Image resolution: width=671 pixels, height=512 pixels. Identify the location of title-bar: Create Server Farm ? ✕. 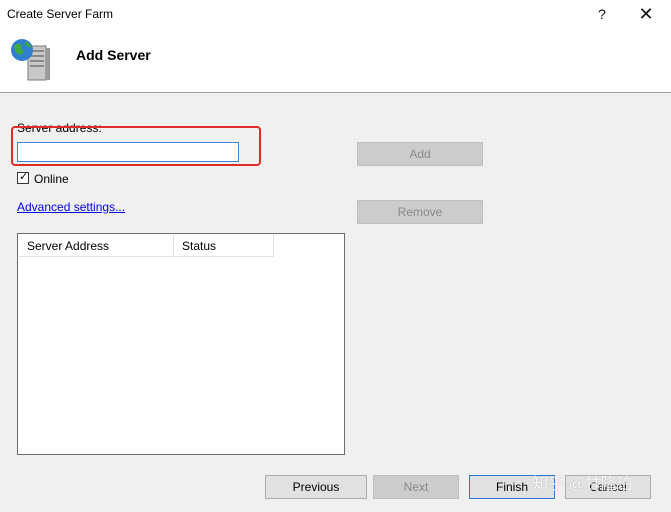
(335, 14).